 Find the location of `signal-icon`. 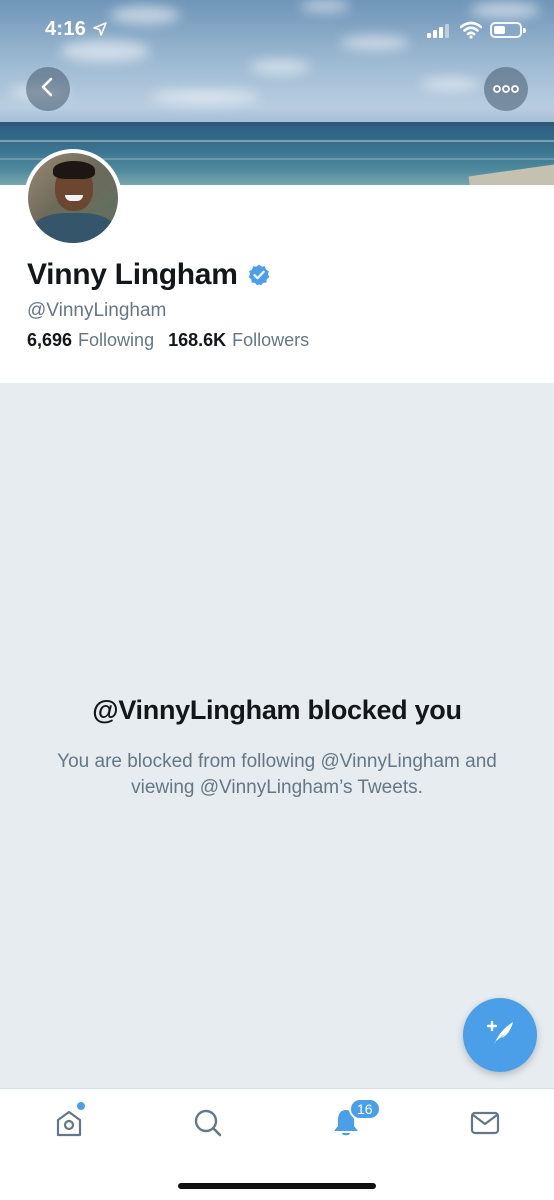

signal-icon is located at coordinates (440, 31).